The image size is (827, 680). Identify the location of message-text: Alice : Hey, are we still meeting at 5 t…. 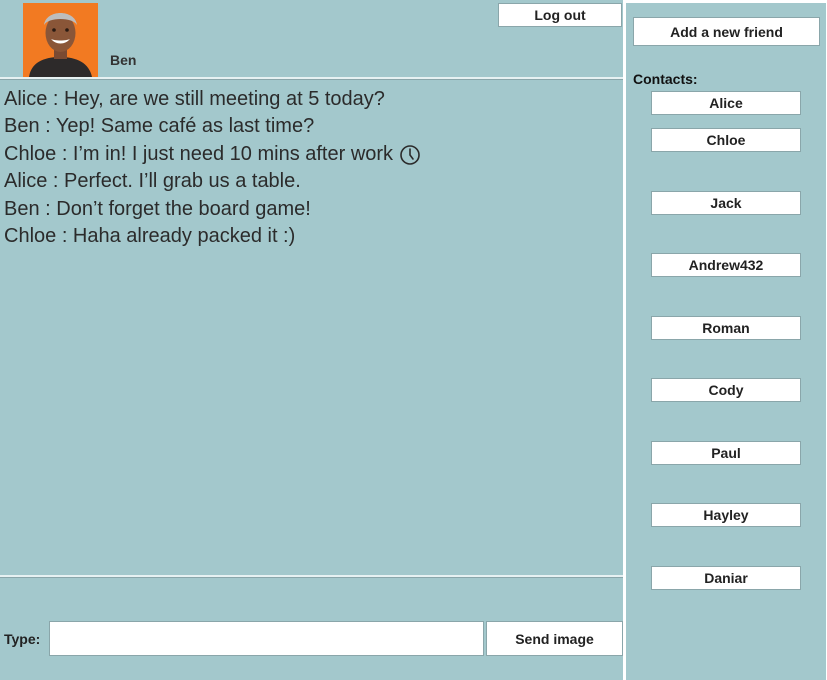
(194, 99).